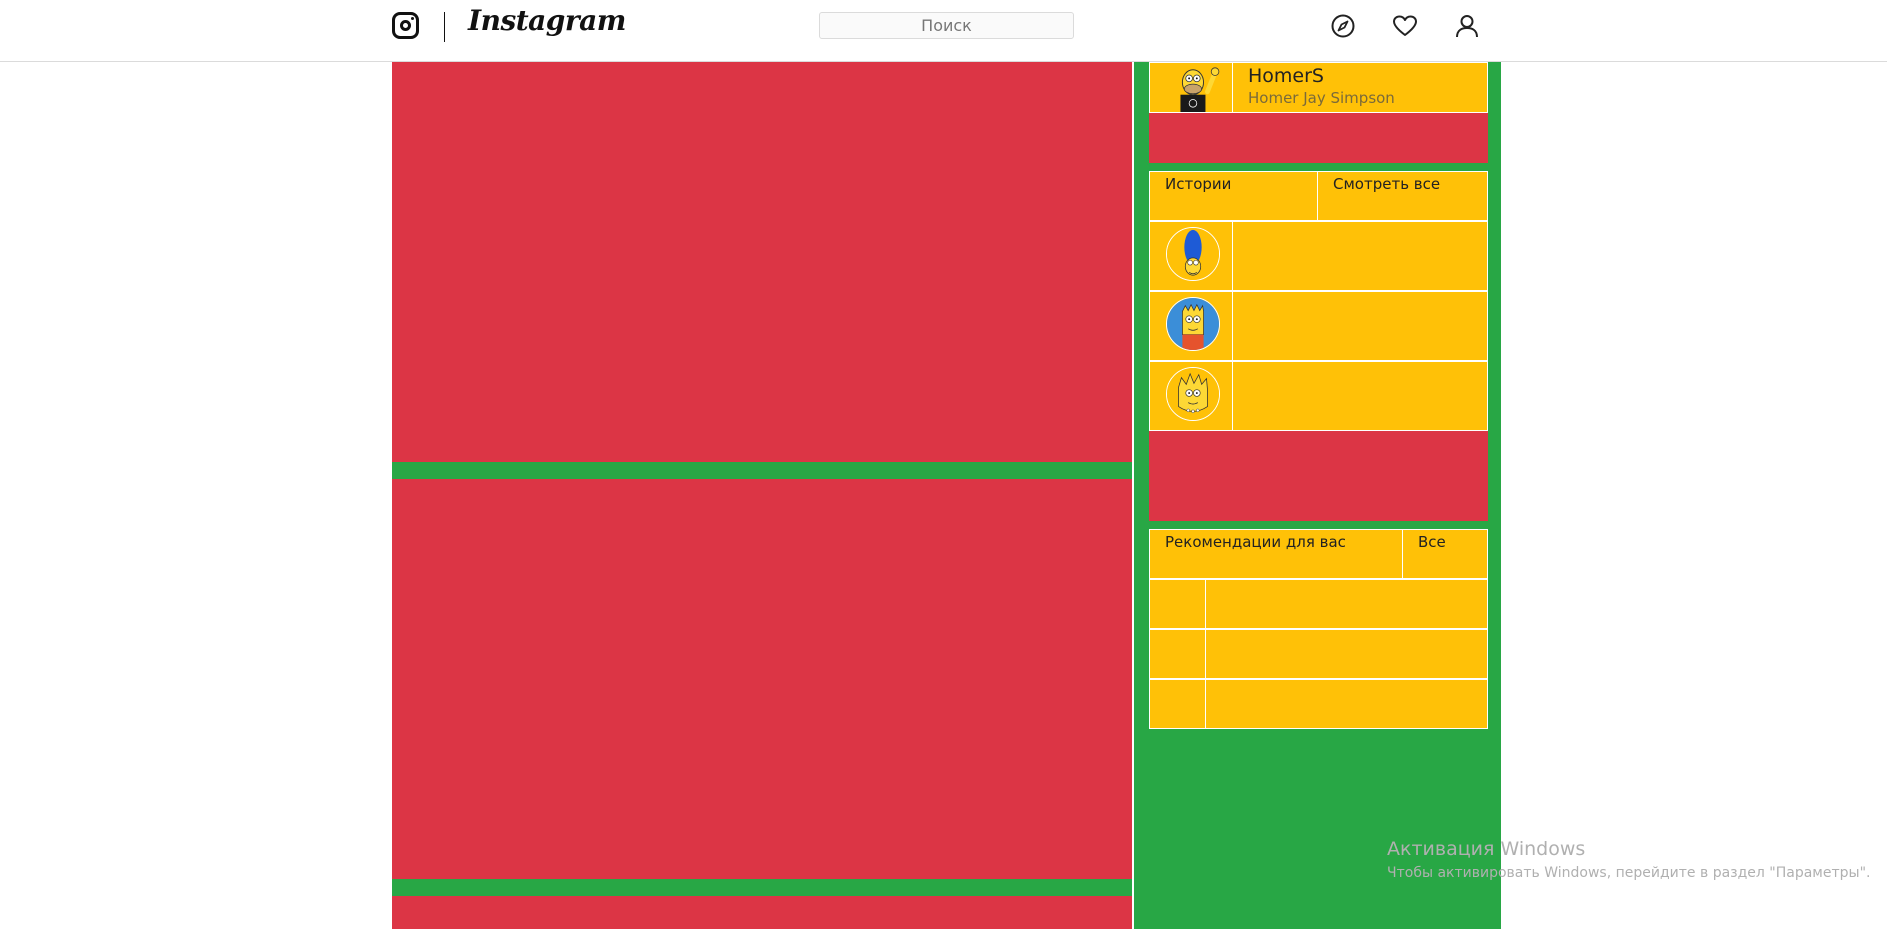  Describe the element at coordinates (1255, 542) in the screenshot. I see `recommendations-title: Рекомендации для вас` at that location.